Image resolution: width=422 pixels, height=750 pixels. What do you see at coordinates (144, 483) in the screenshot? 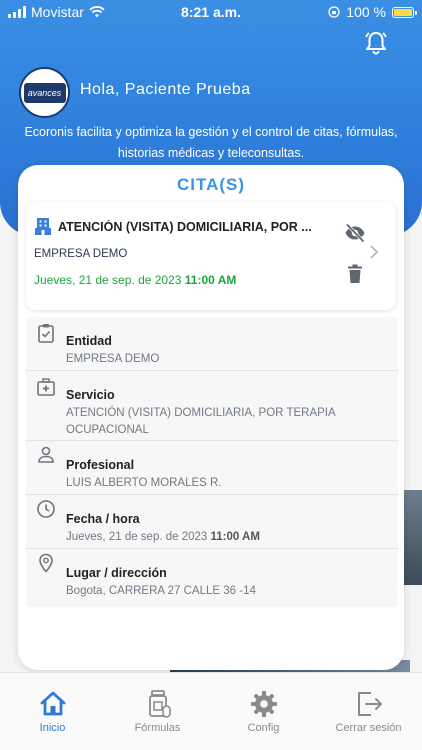
I see `detail-value: LUIS ALBERTO MORALES R.` at bounding box center [144, 483].